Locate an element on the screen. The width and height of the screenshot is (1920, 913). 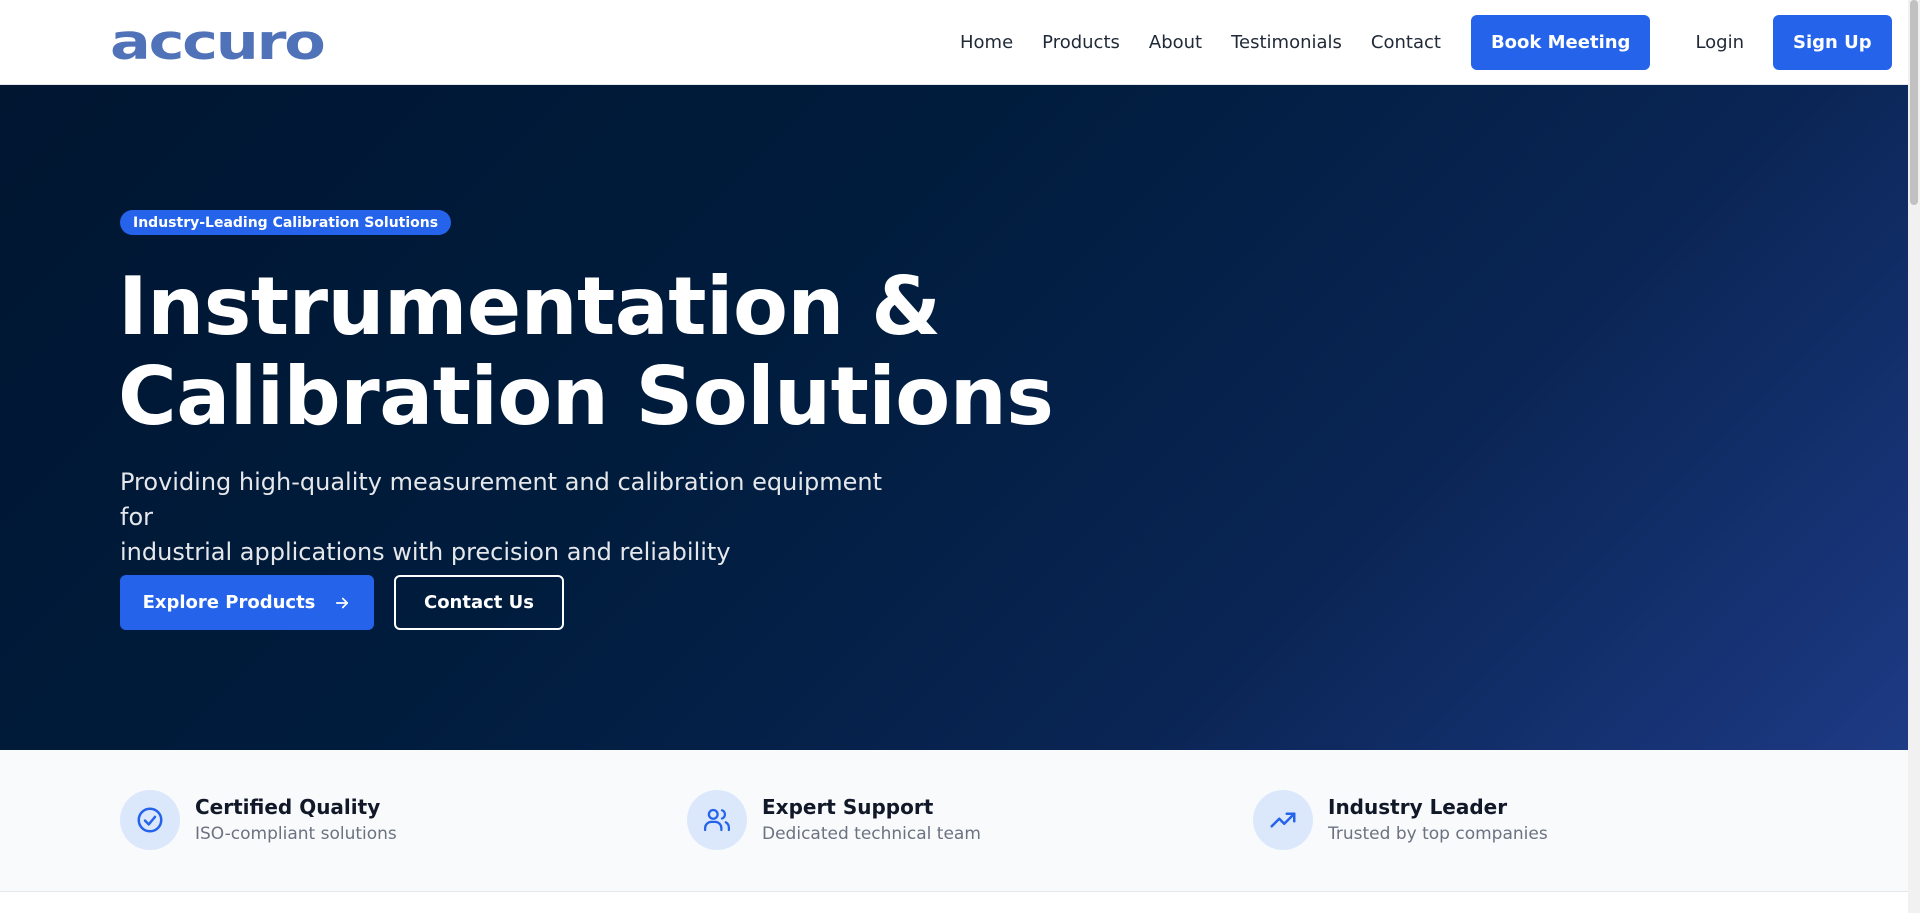
feature-desc: Dedicated technical team is located at coordinates (871, 834).